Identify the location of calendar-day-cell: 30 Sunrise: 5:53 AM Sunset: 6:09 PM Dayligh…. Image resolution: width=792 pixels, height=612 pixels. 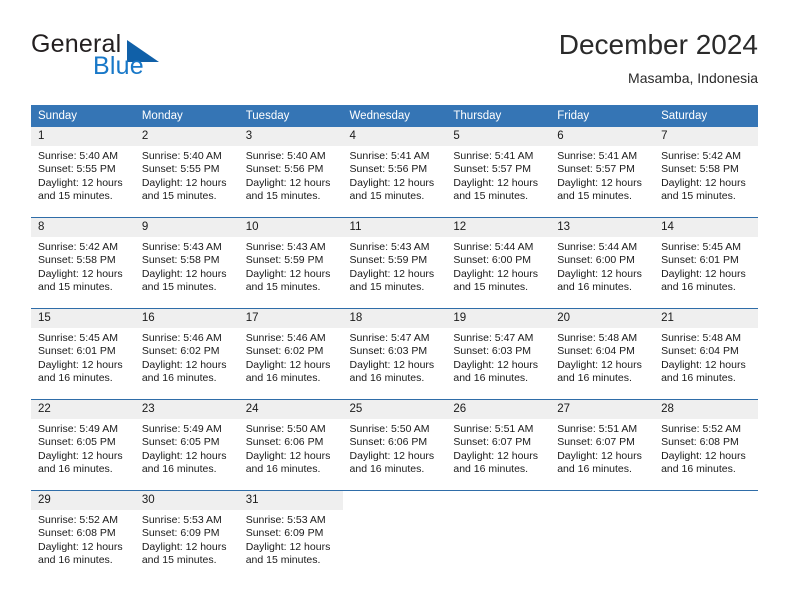
(186, 533).